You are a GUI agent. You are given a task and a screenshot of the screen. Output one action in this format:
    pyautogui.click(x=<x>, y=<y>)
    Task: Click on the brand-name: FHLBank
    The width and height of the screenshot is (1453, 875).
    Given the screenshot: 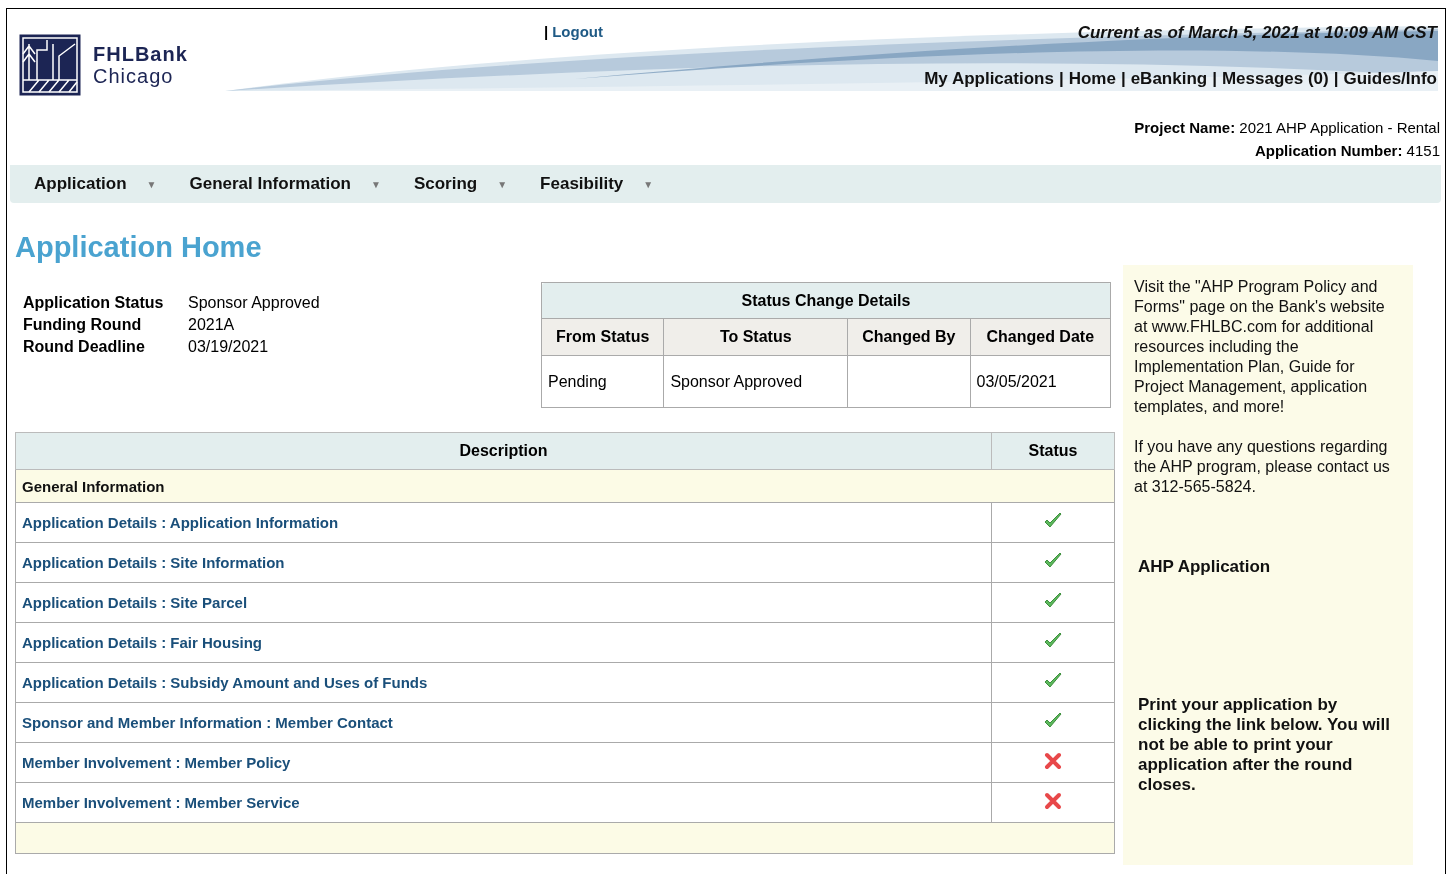 What is the action you would take?
    pyautogui.click(x=140, y=54)
    